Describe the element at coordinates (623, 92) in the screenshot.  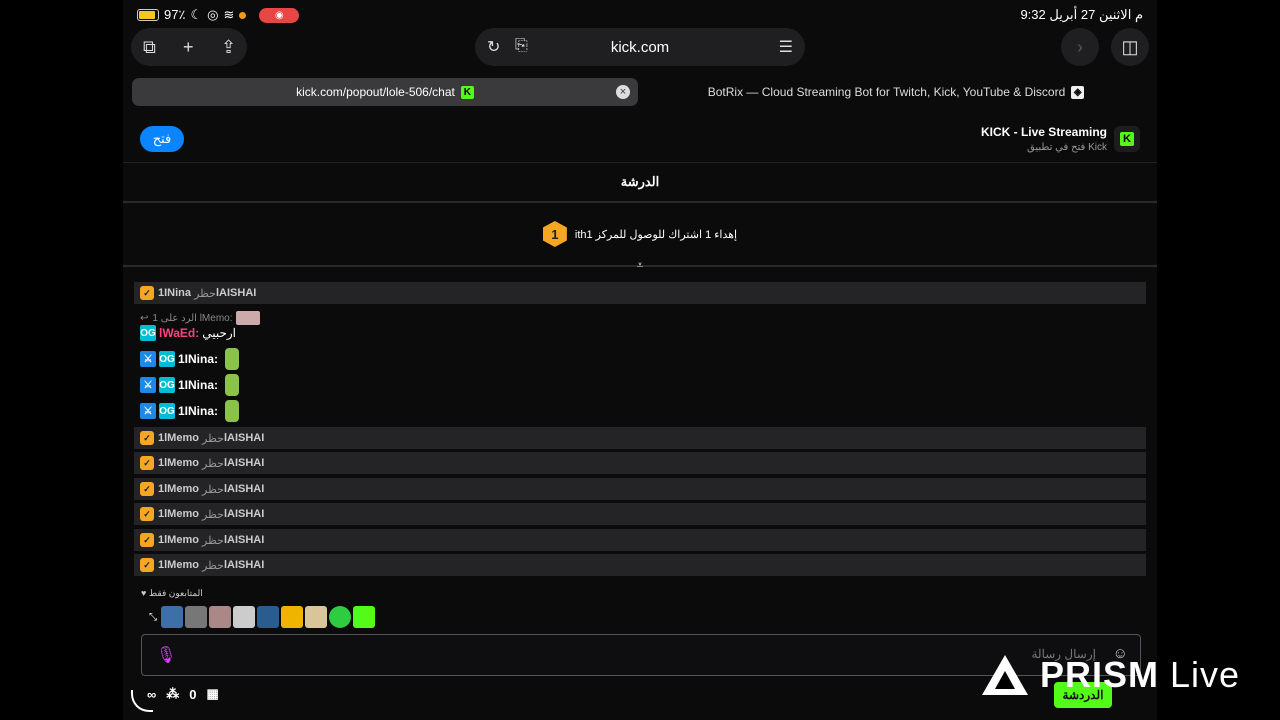
I see `close-icon: ×` at that location.